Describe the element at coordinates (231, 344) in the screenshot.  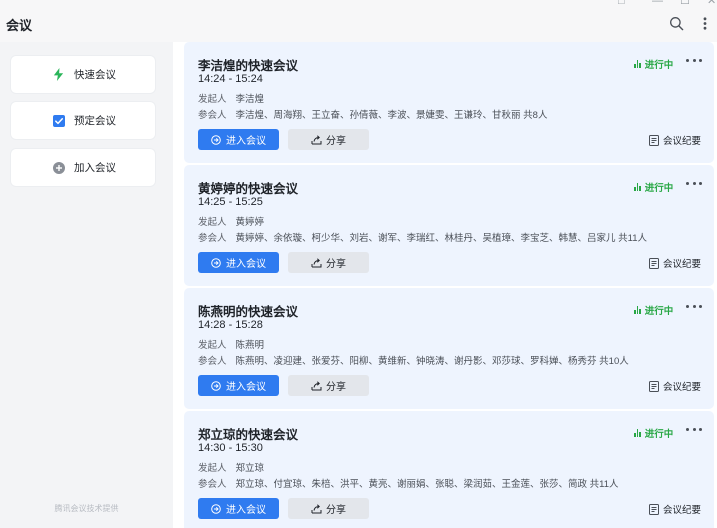
I see `host-row: 发起人 陈燕明` at that location.